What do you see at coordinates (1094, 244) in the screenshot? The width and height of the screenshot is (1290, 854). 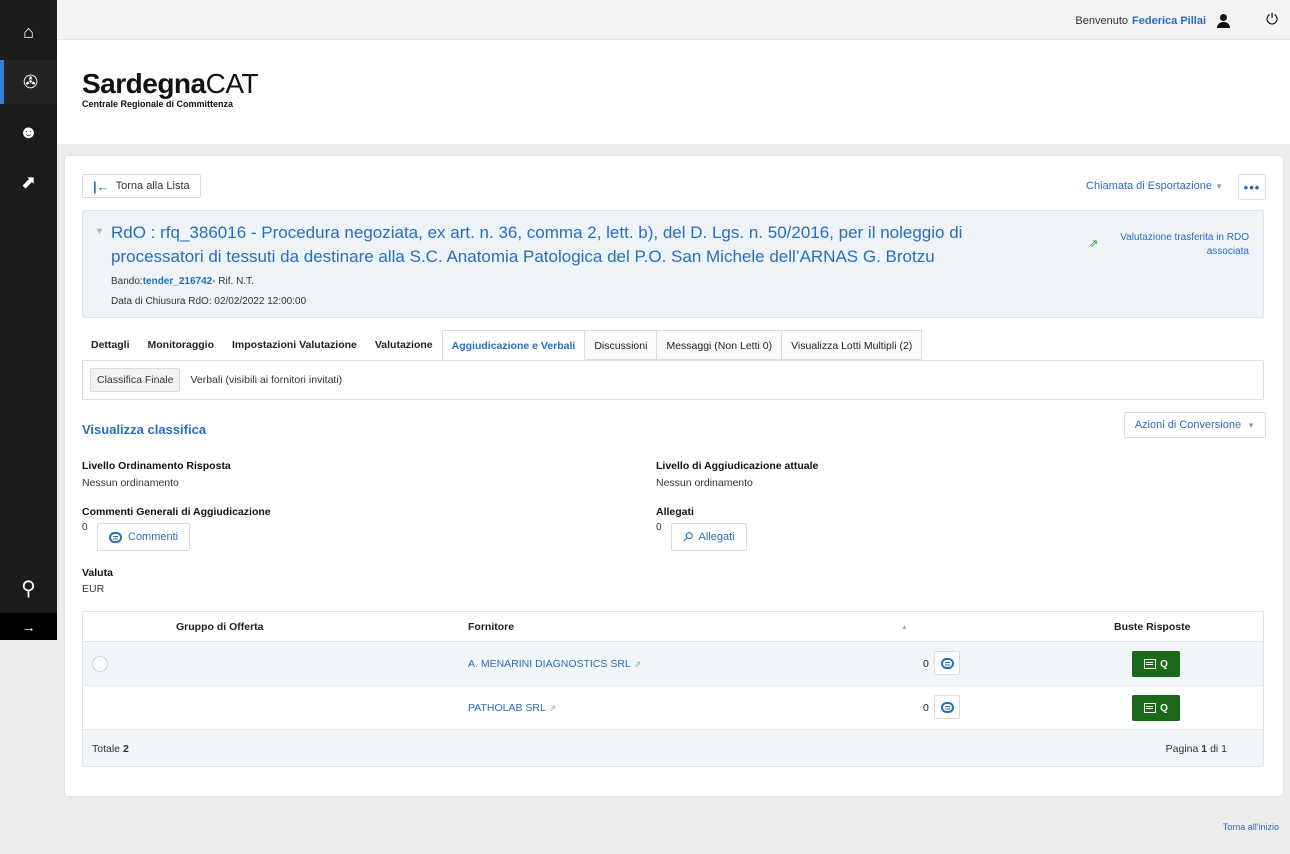 I see `transfer-export-icon: ⇗` at bounding box center [1094, 244].